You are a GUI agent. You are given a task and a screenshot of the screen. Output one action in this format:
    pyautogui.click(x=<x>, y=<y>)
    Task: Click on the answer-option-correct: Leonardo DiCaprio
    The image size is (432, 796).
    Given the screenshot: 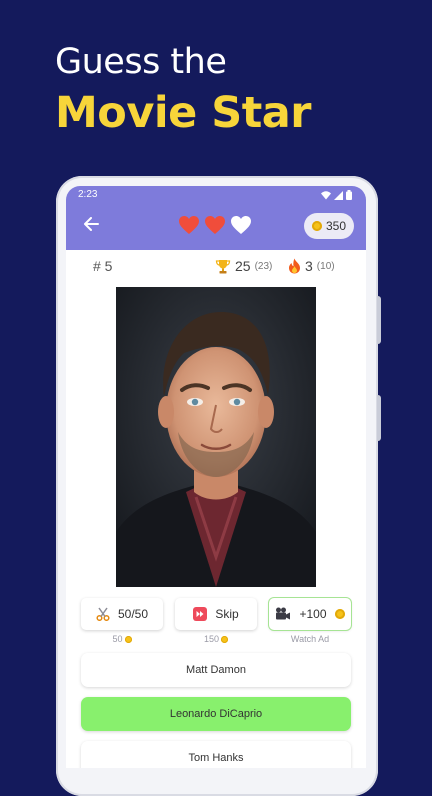 What is the action you would take?
    pyautogui.click(x=216, y=714)
    